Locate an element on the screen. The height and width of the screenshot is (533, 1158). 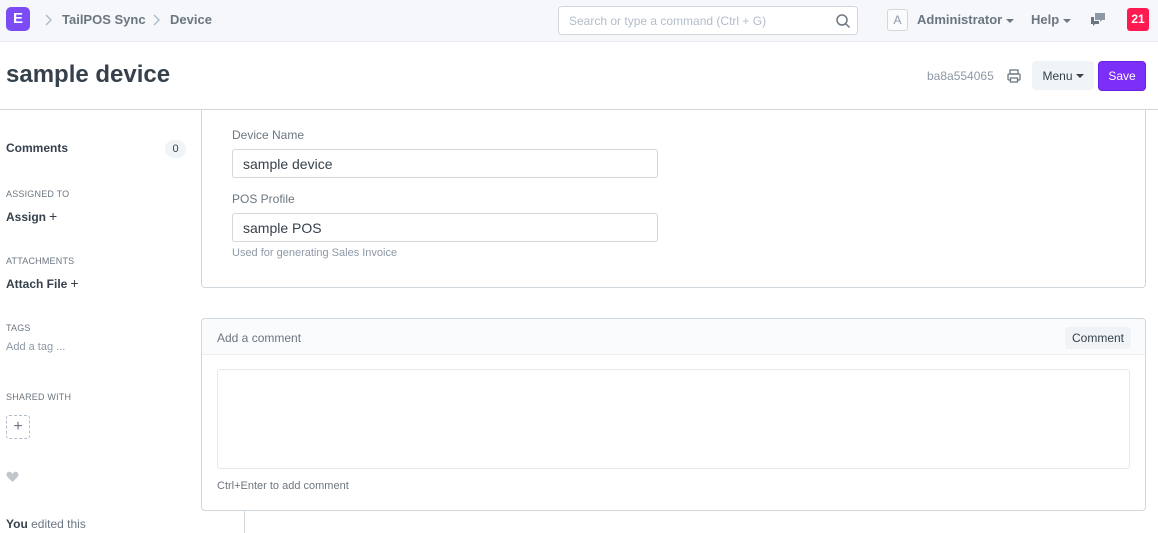
pos-profile-help-text: Used for generating Sales Invoice is located at coordinates (315, 253).